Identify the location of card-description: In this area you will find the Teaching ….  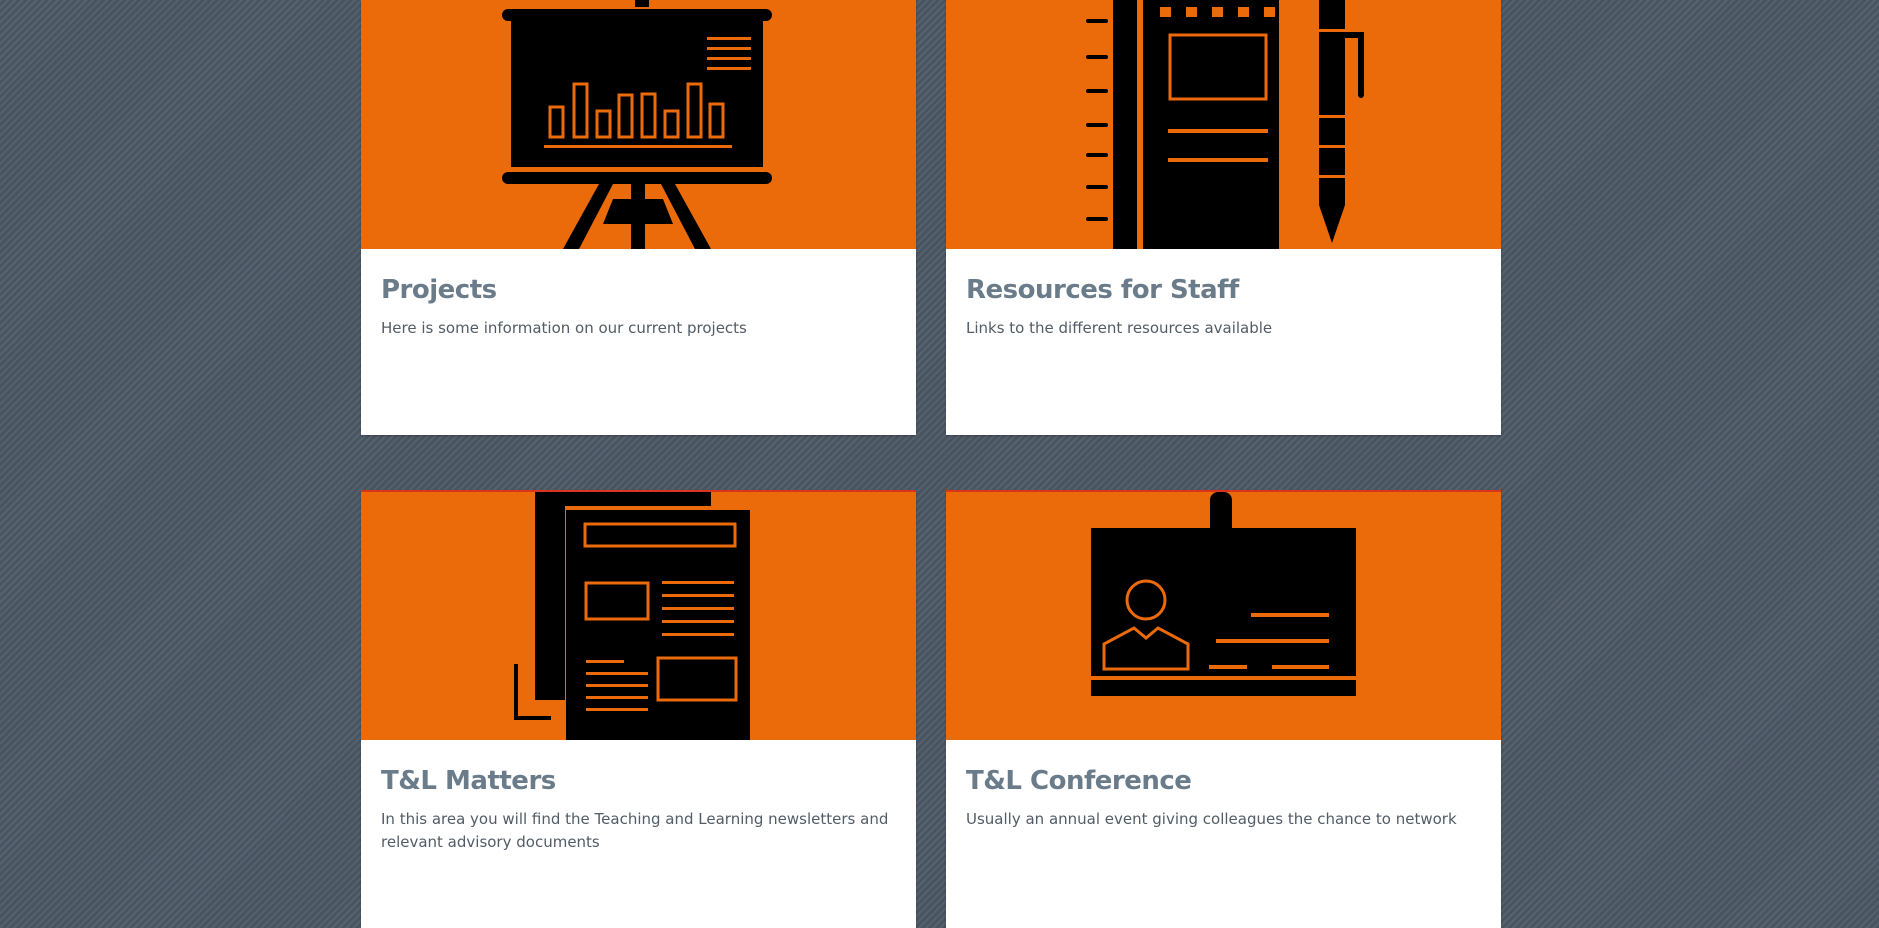
(635, 830).